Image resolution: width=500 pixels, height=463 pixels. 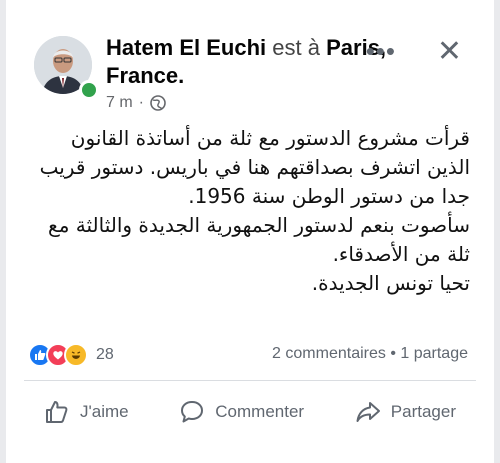 I want to click on comments-count-link: 2 commentaires, so click(x=329, y=353).